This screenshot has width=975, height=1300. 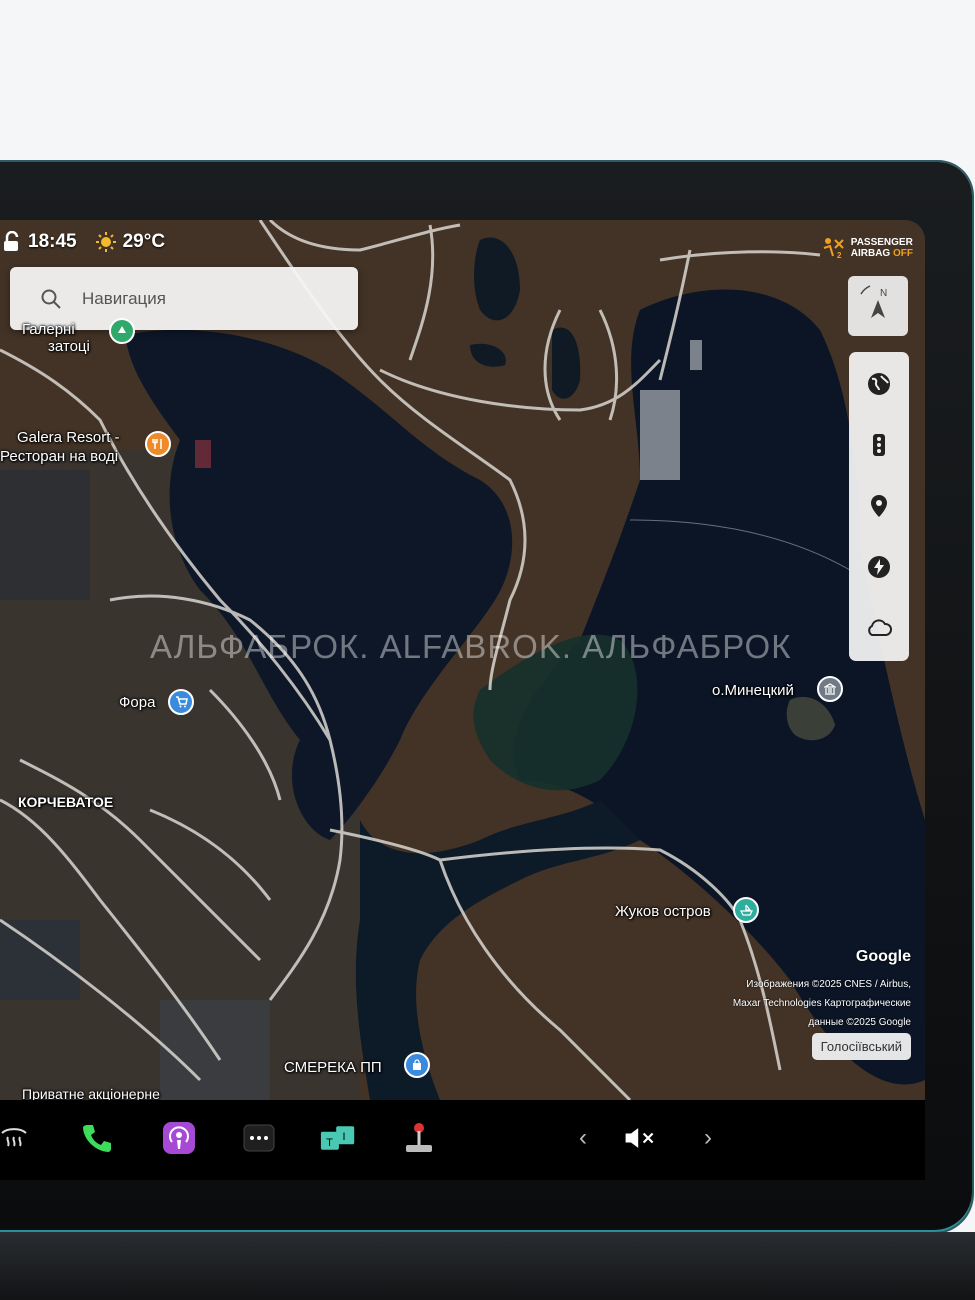 What do you see at coordinates (839, 255) in the screenshot?
I see `svg-text: 2` at bounding box center [839, 255].